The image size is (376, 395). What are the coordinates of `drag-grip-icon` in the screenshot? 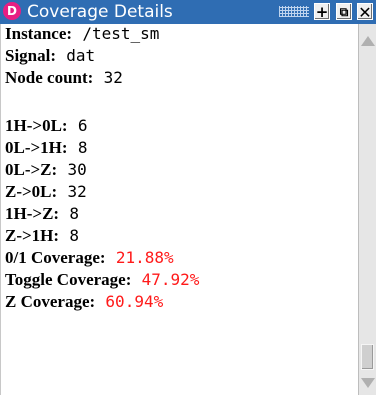 It's located at (294, 11).